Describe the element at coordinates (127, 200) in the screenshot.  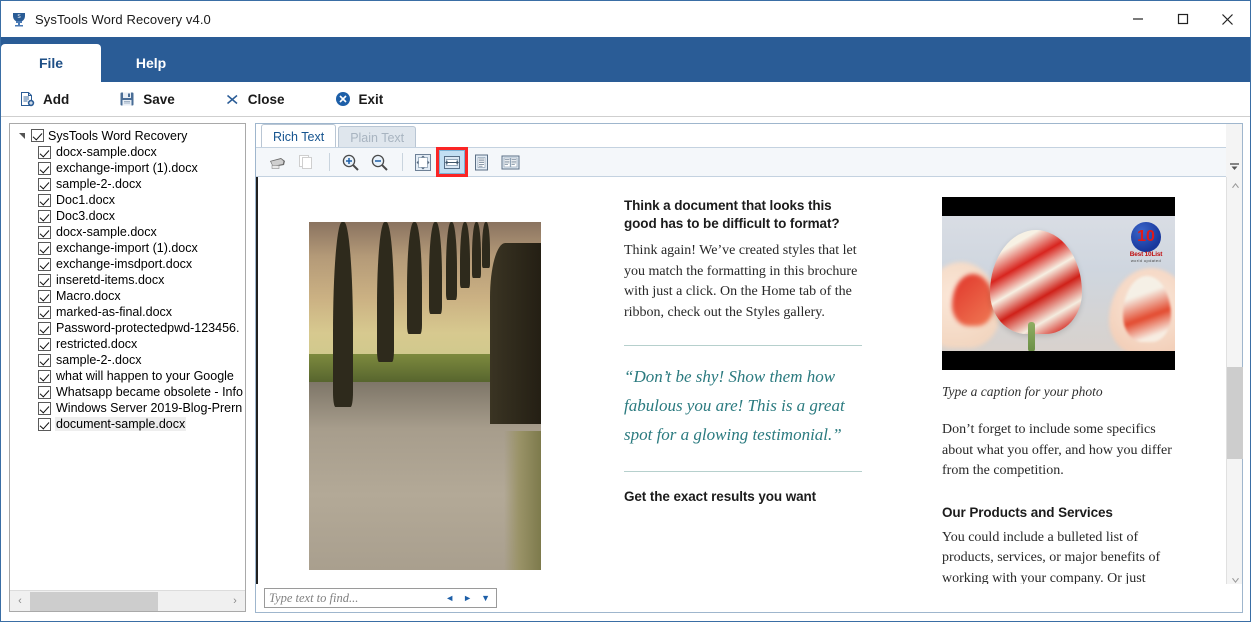
I see `tree-item: Doc1.docx` at that location.